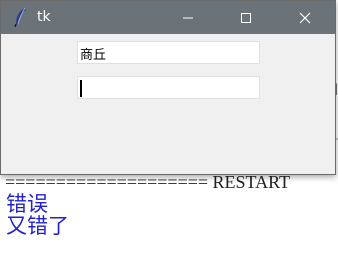 The image size is (338, 254). I want to click on answer-entry, so click(168, 87).